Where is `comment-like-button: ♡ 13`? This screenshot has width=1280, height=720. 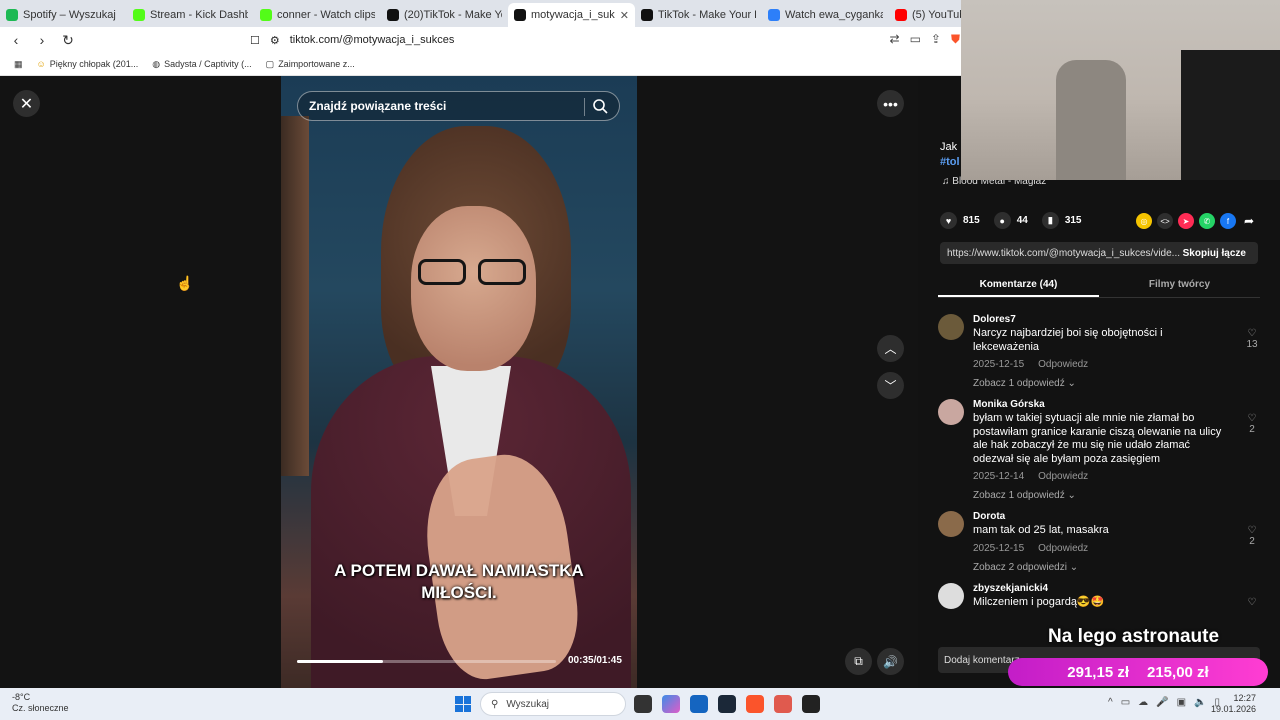 comment-like-button: ♡ 13 is located at coordinates (1252, 339).